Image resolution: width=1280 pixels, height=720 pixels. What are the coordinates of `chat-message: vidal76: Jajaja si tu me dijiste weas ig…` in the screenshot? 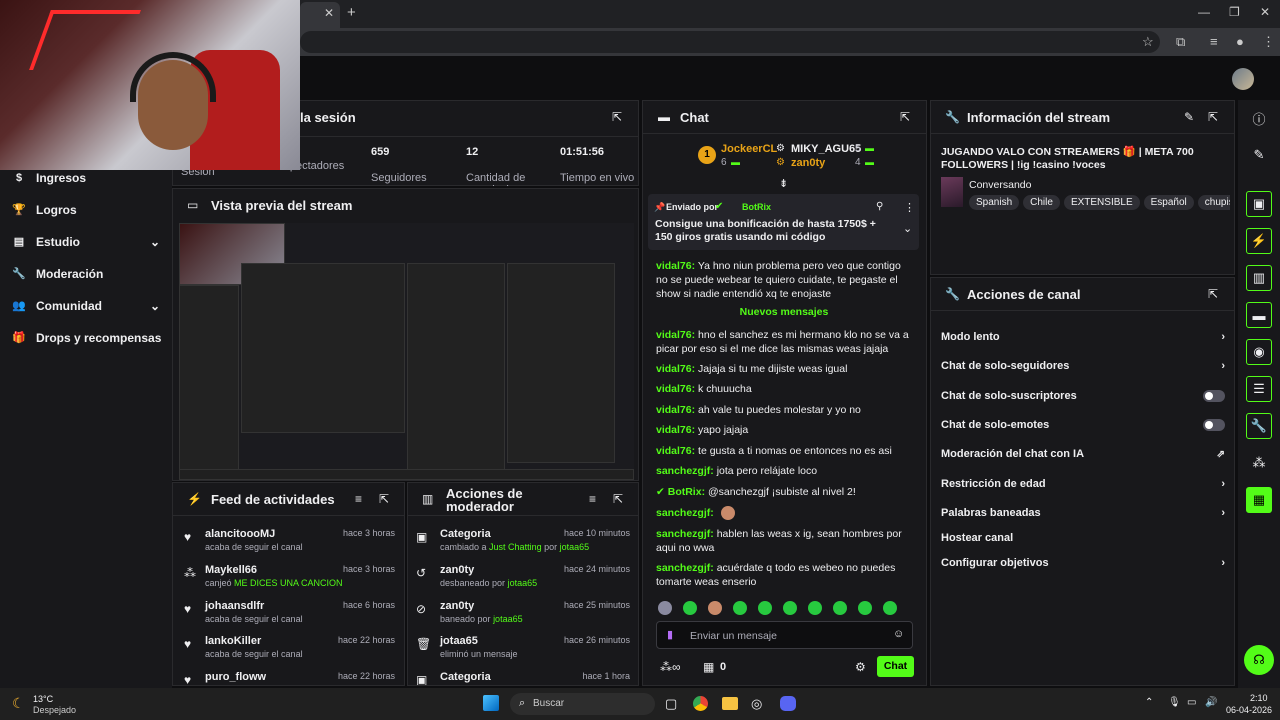 It's located at (783, 369).